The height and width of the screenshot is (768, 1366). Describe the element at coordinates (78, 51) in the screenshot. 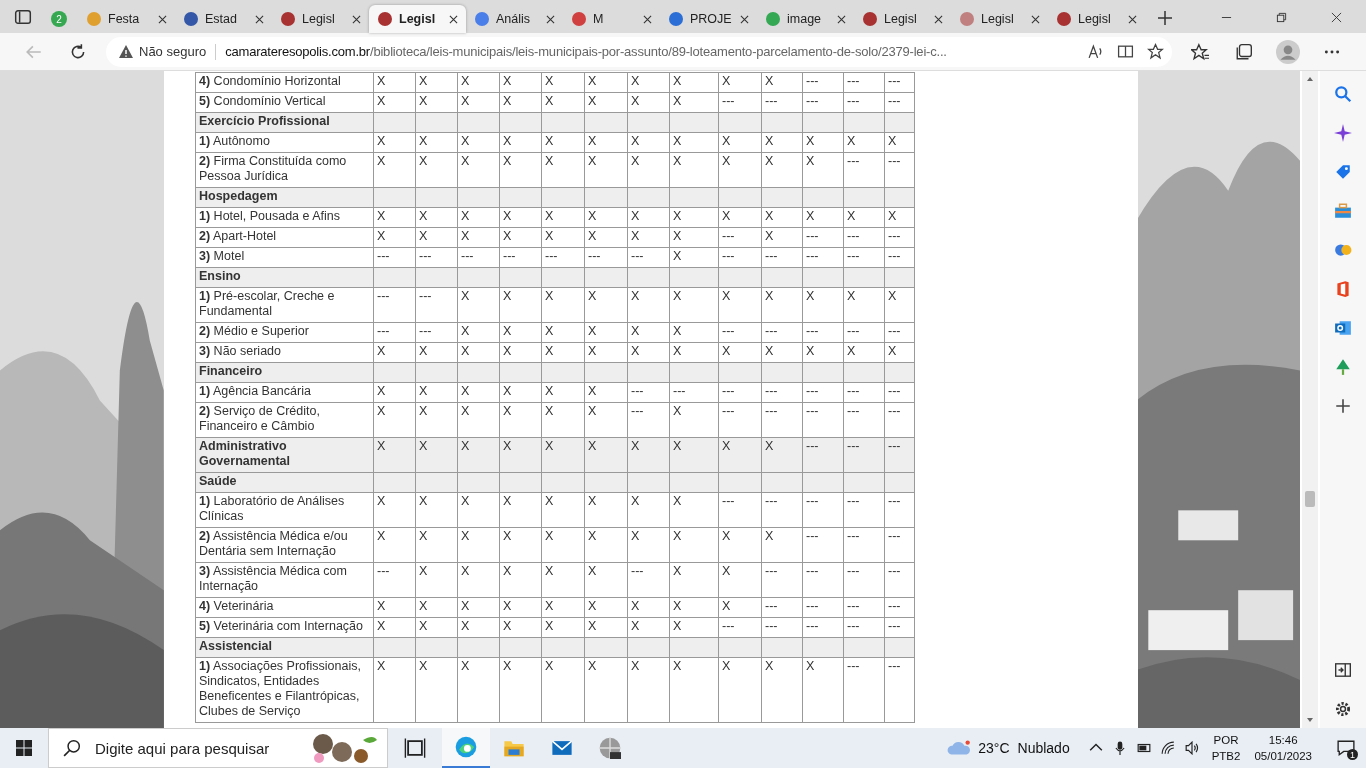

I see `refresh-icon` at that location.